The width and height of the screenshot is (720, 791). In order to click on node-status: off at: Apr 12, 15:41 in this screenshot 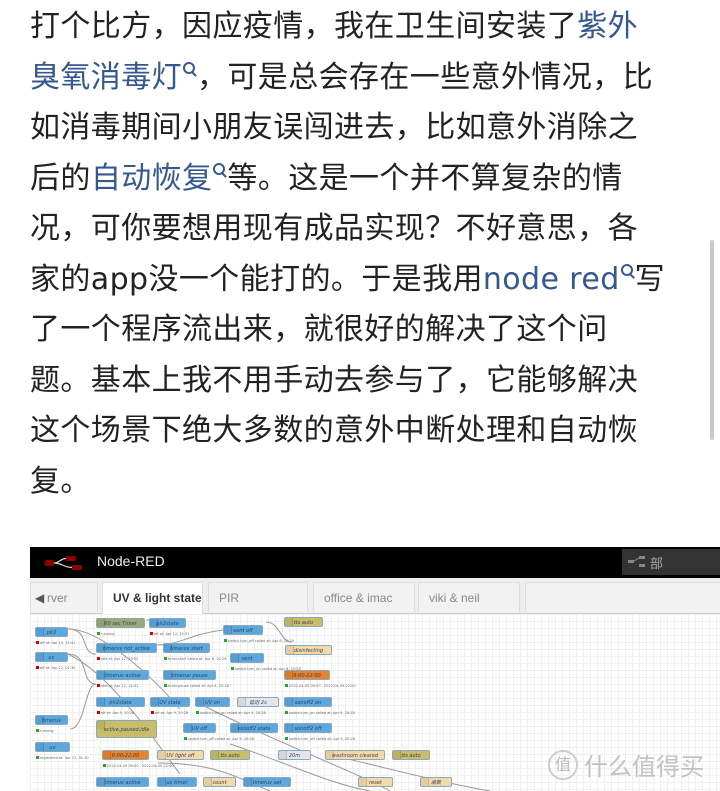, I will do `click(55, 643)`.